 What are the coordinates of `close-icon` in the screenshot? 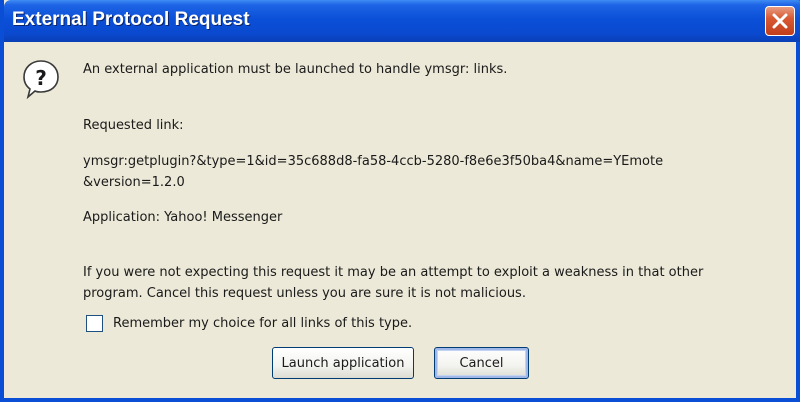 It's located at (780, 21).